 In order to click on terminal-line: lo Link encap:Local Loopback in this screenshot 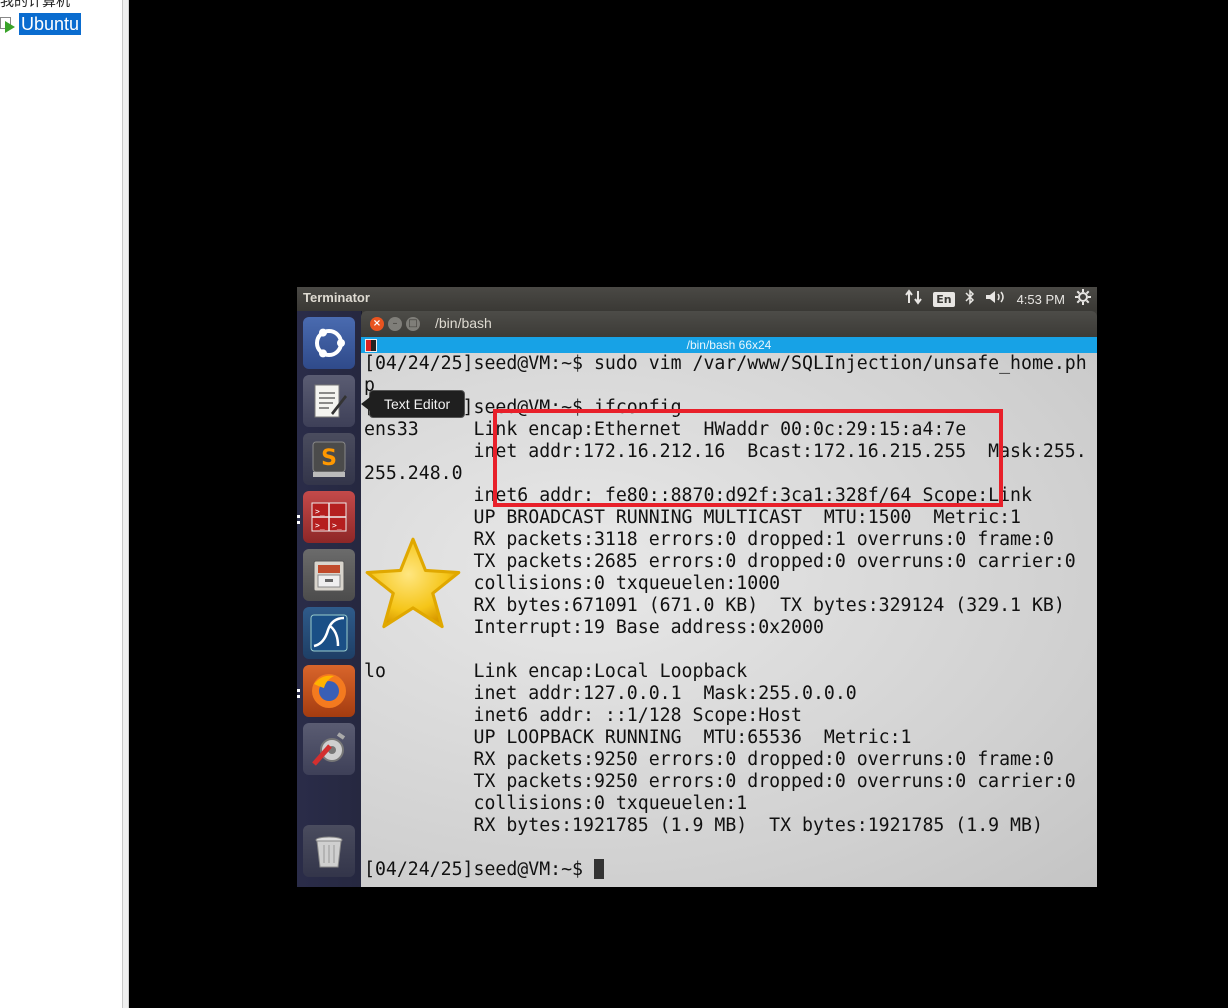, I will do `click(556, 671)`.